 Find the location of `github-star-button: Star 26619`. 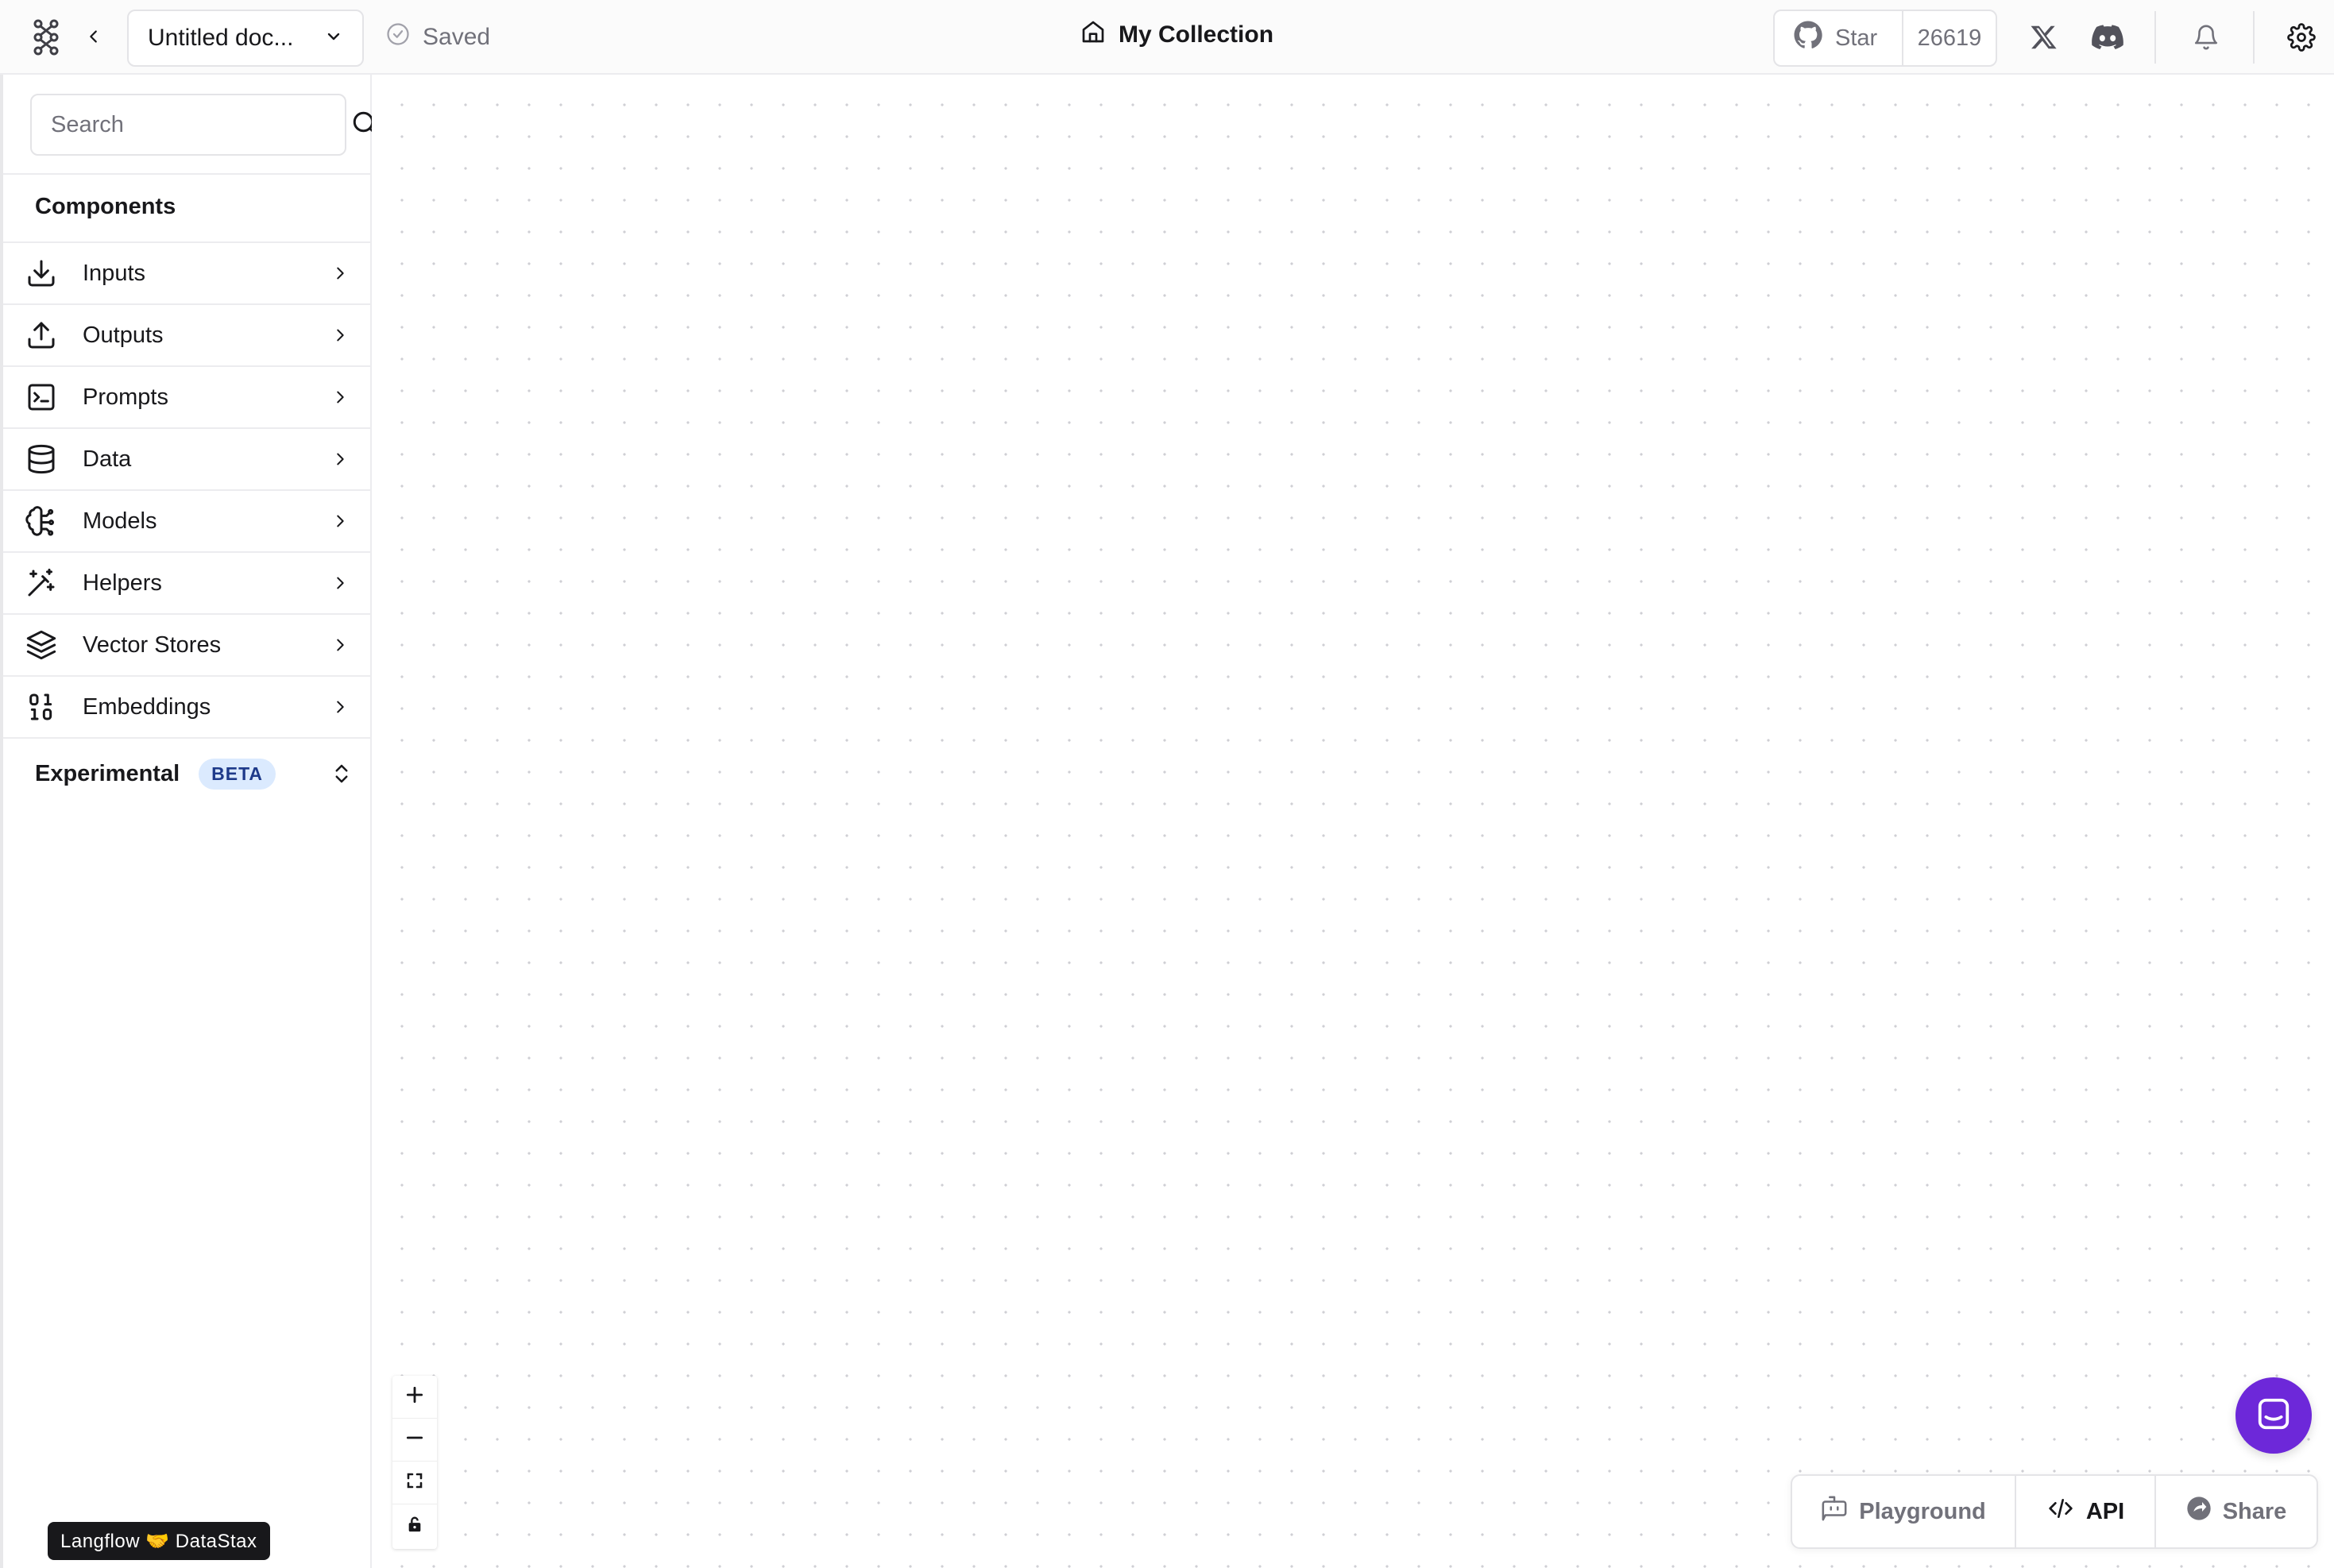

github-star-button: Star 26619 is located at coordinates (1885, 38).